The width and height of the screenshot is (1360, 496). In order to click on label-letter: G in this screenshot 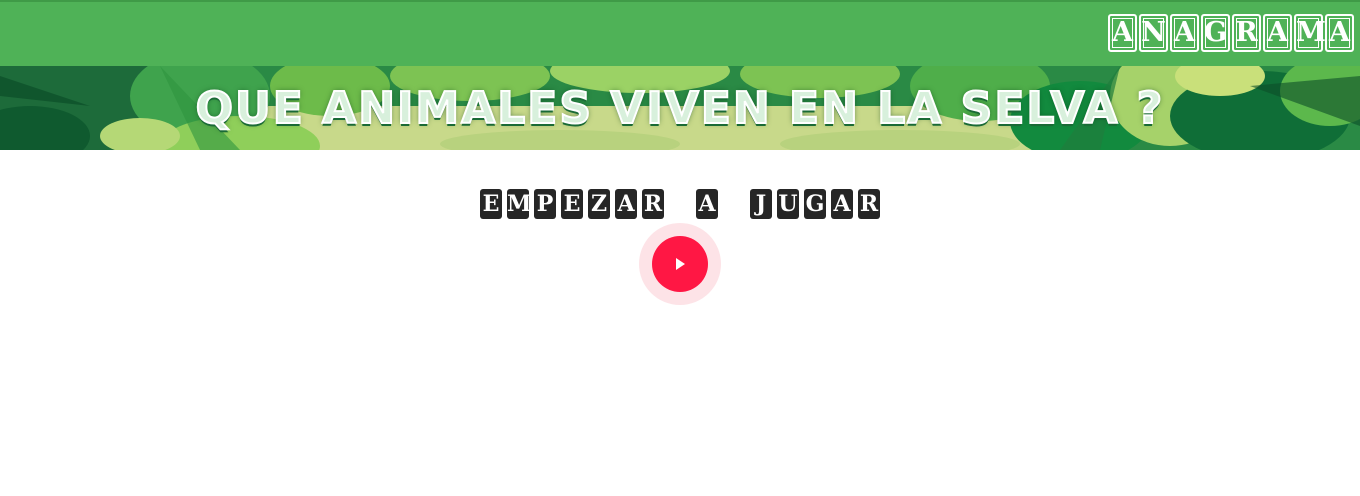, I will do `click(815, 204)`.